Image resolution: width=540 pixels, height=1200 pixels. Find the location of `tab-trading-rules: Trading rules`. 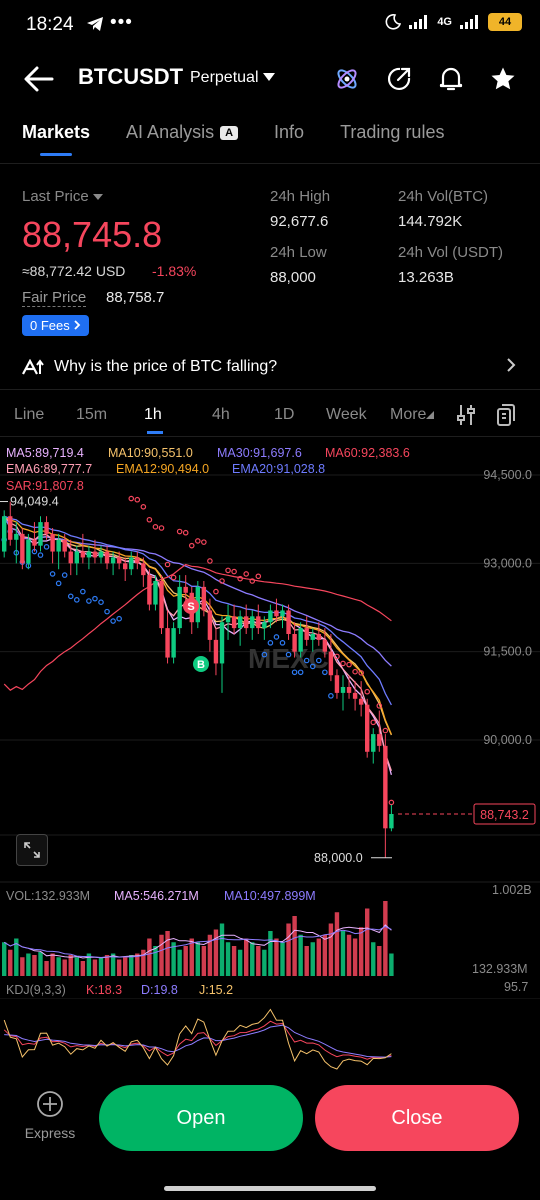

tab-trading-rules: Trading rules is located at coordinates (392, 132).